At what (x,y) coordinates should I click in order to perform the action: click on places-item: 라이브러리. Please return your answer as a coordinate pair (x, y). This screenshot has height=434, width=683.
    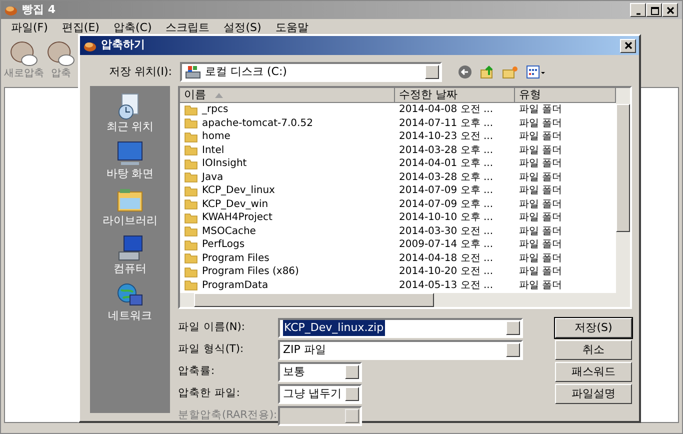
    Looking at the image, I should click on (130, 207).